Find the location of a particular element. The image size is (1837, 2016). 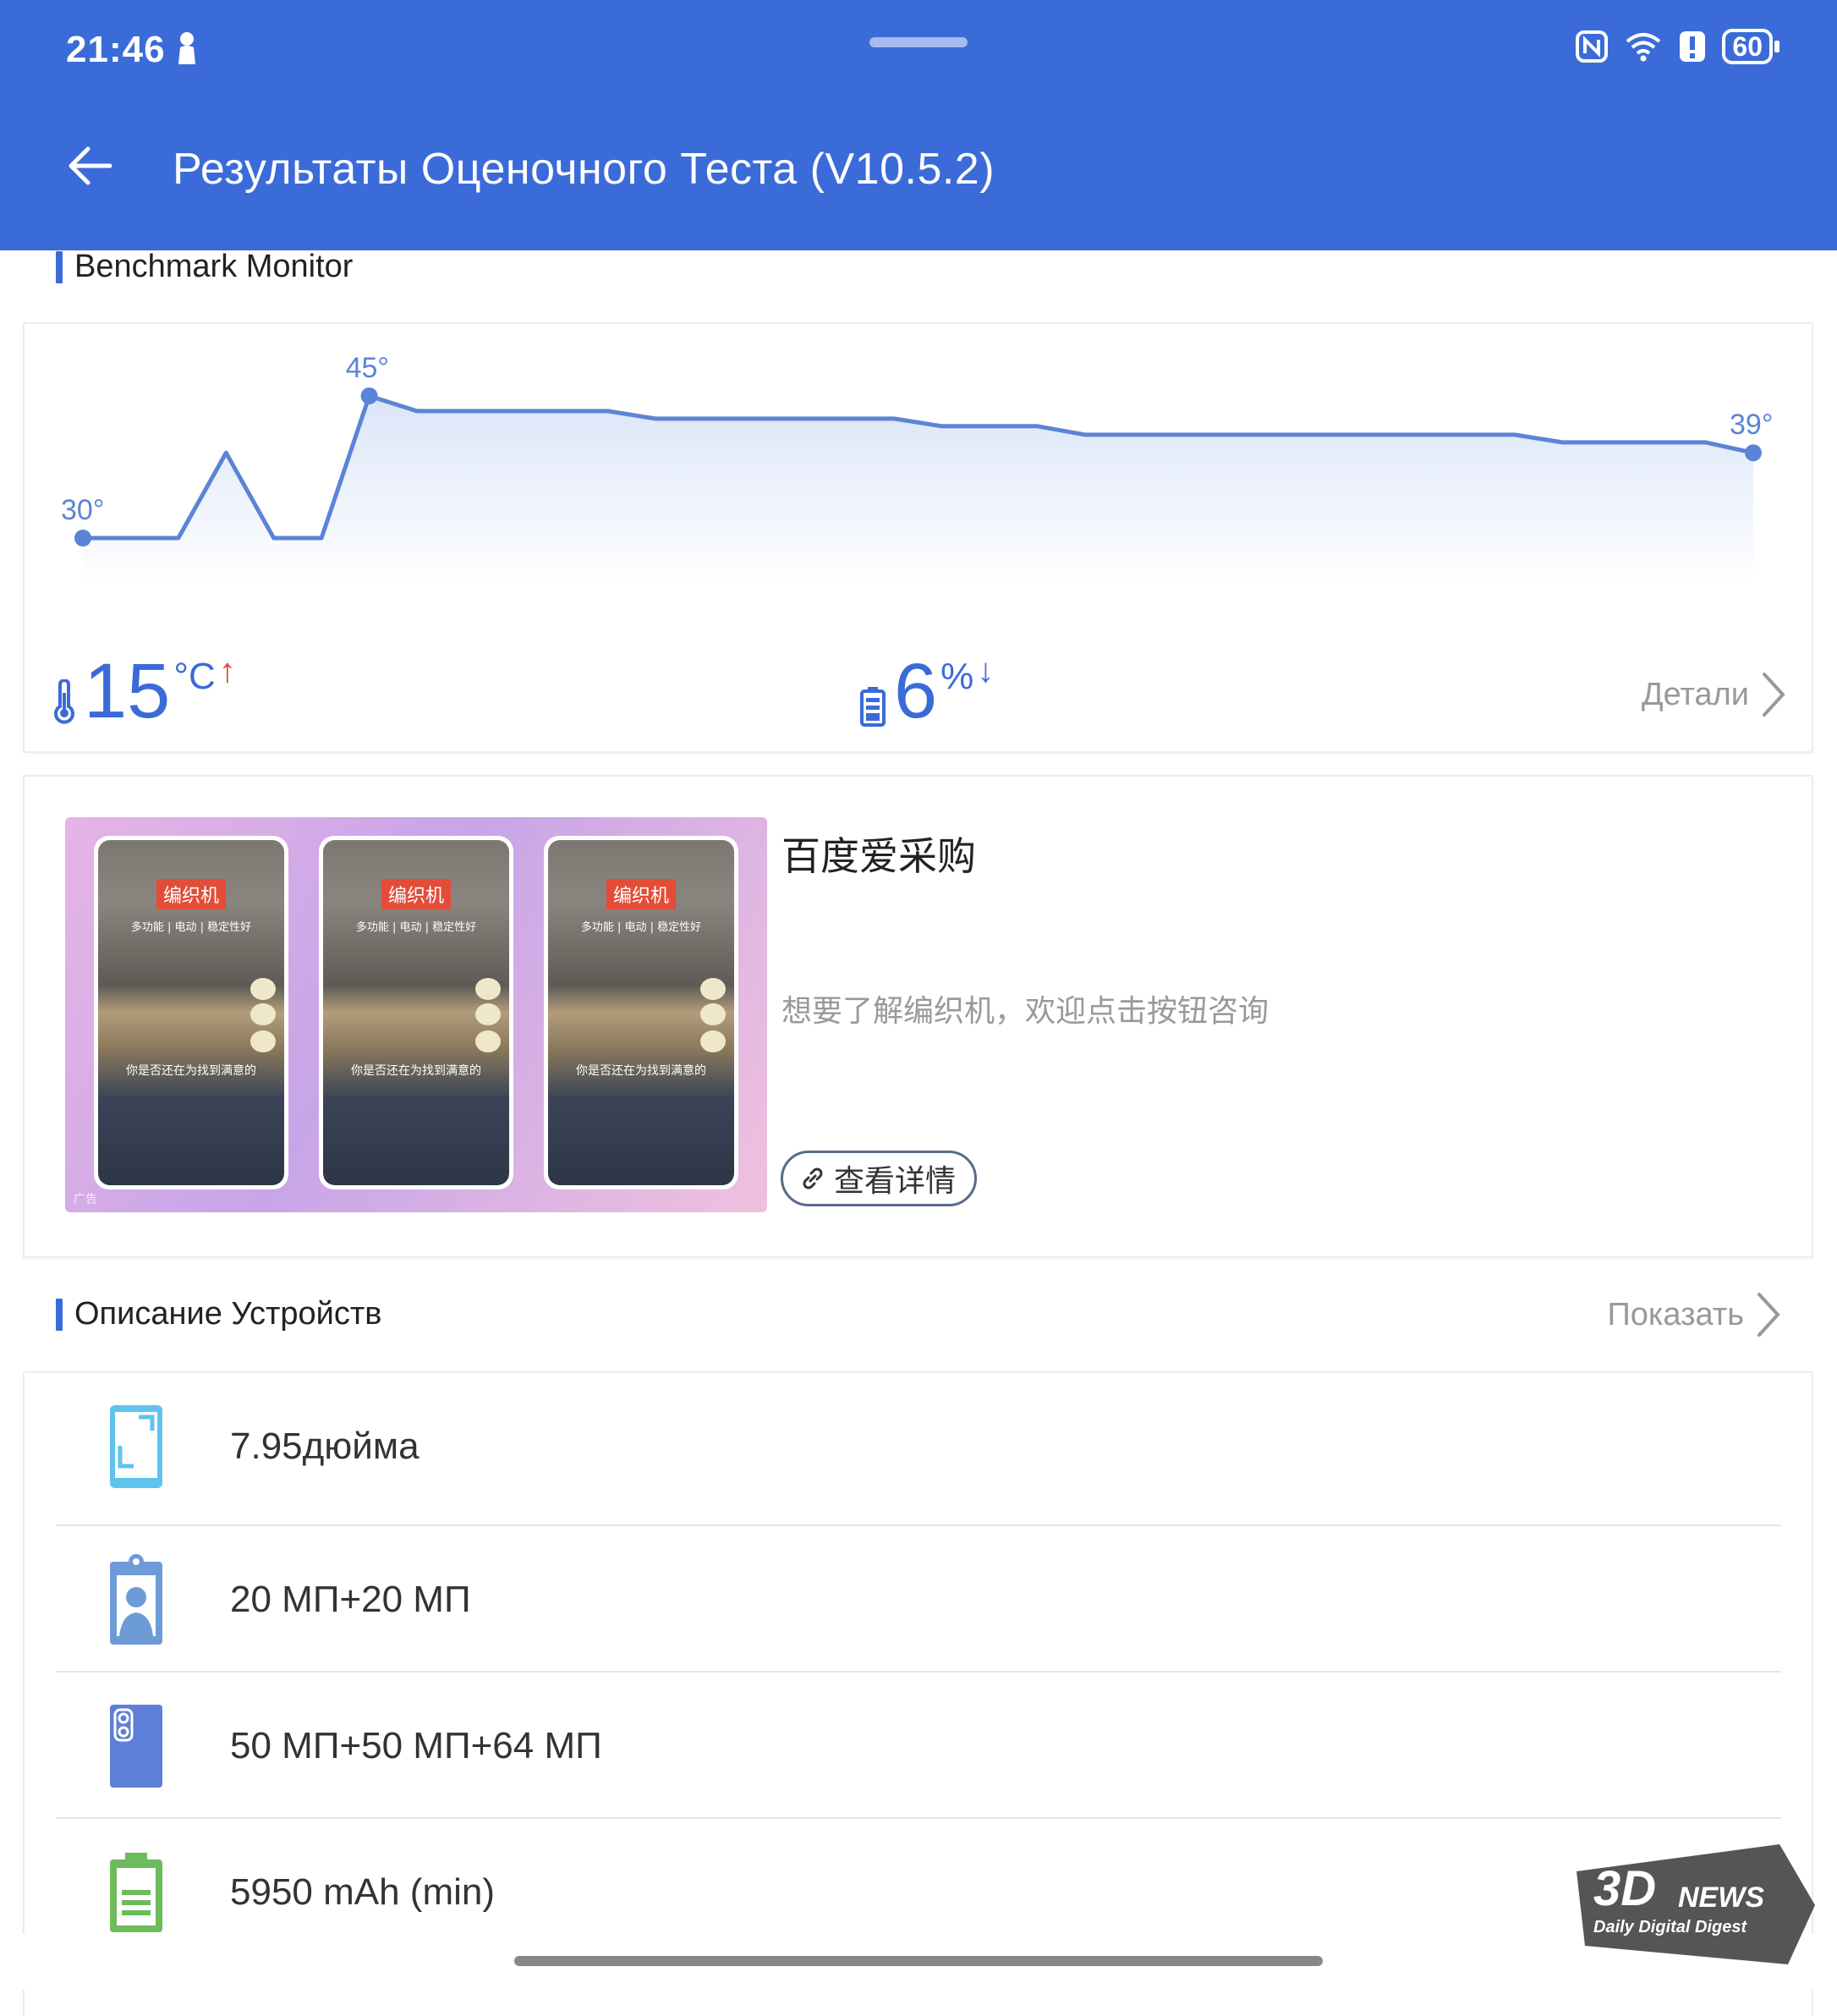

ad-title: 百度爱采购 is located at coordinates (878, 856).